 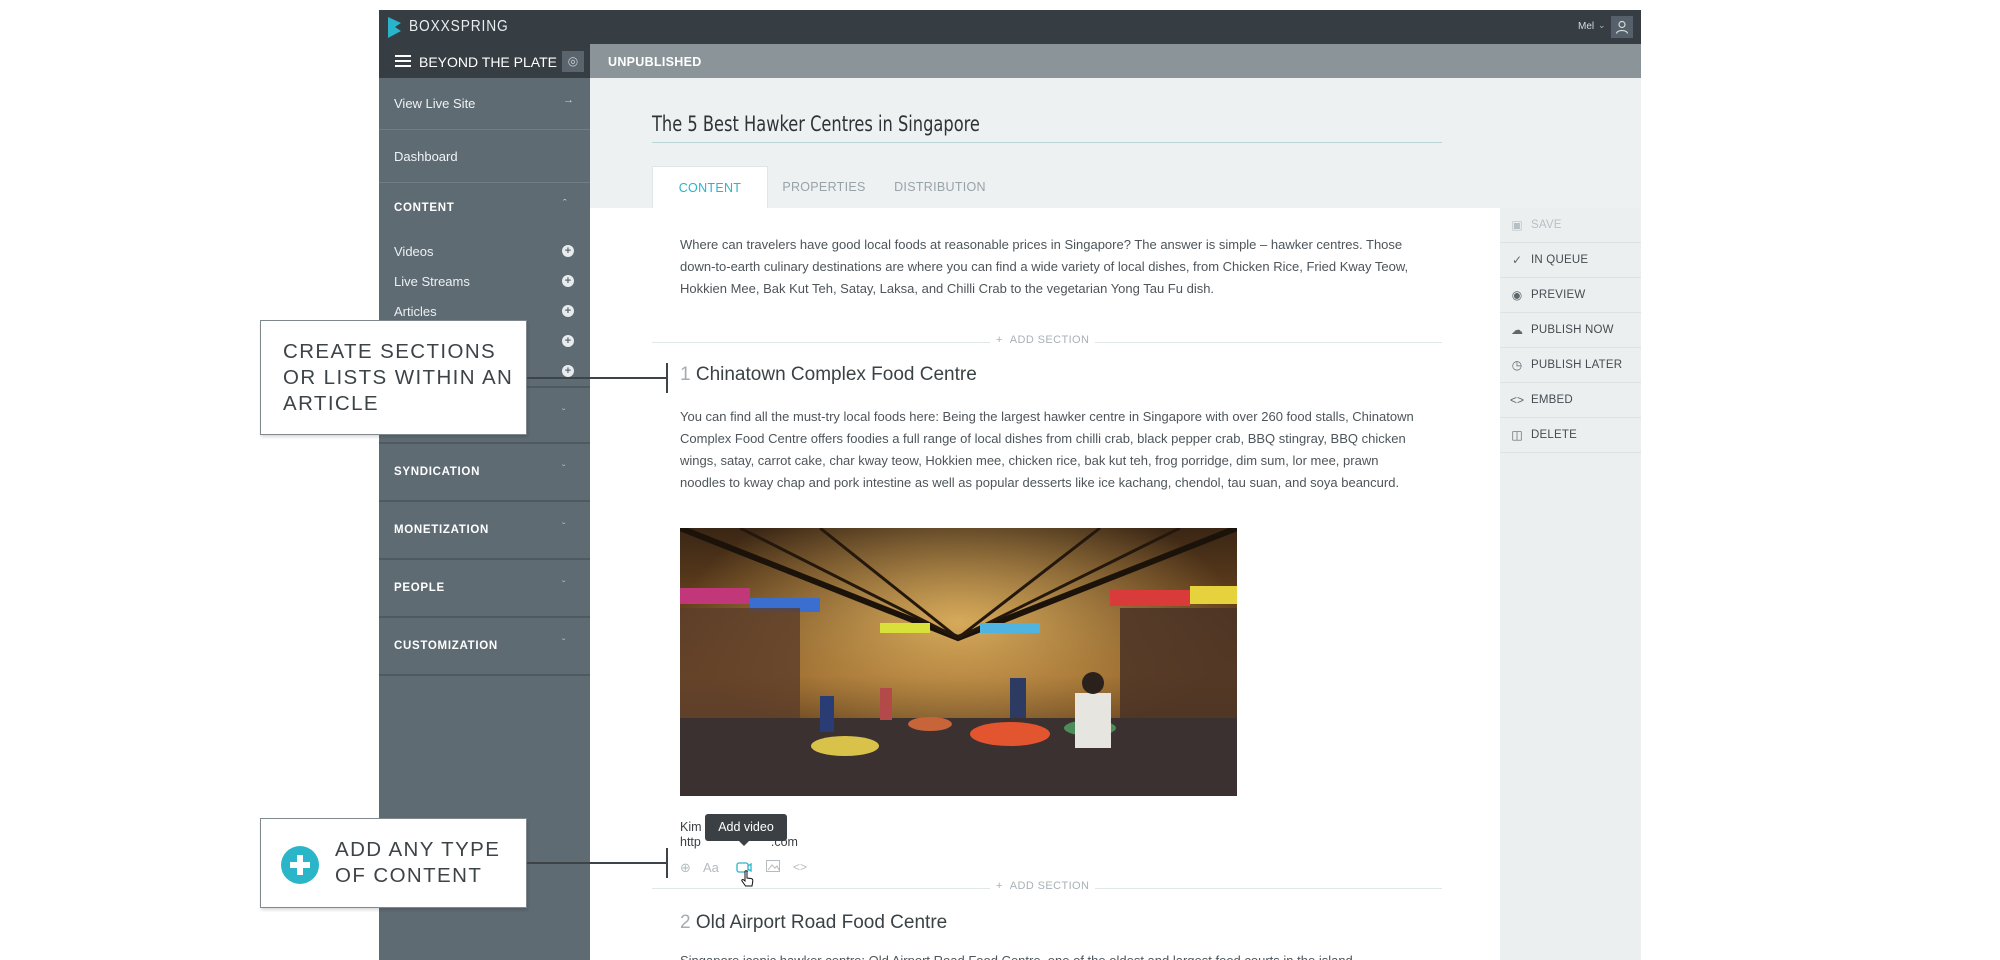 I want to click on chevron-up-icon: ˆ, so click(x=565, y=204).